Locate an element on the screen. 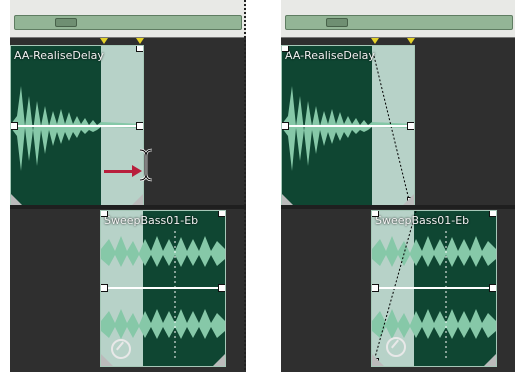 This screenshot has height=372, width=515. arrow-shaft is located at coordinates (119, 171).